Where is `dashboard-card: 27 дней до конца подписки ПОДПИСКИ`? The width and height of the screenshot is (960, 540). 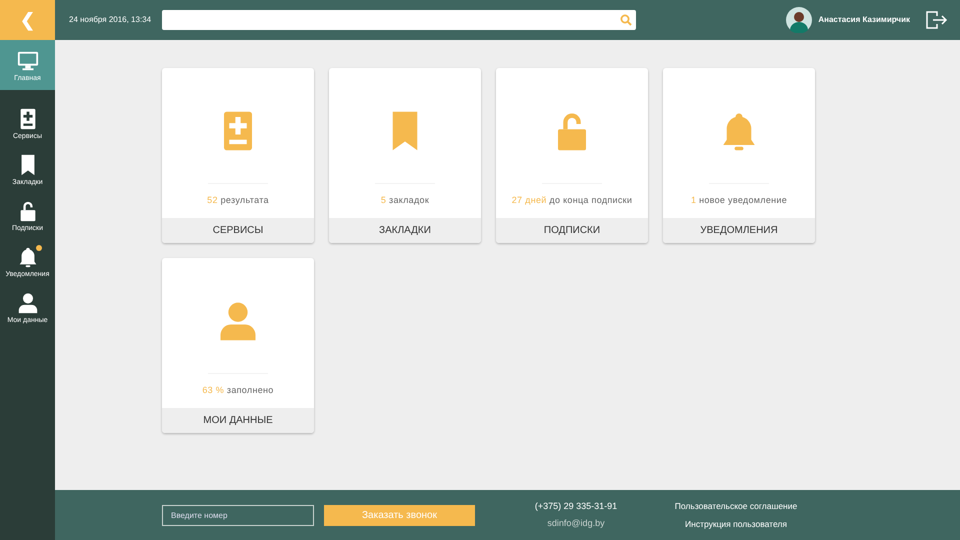 dashboard-card: 27 дней до конца подписки ПОДПИСКИ is located at coordinates (572, 155).